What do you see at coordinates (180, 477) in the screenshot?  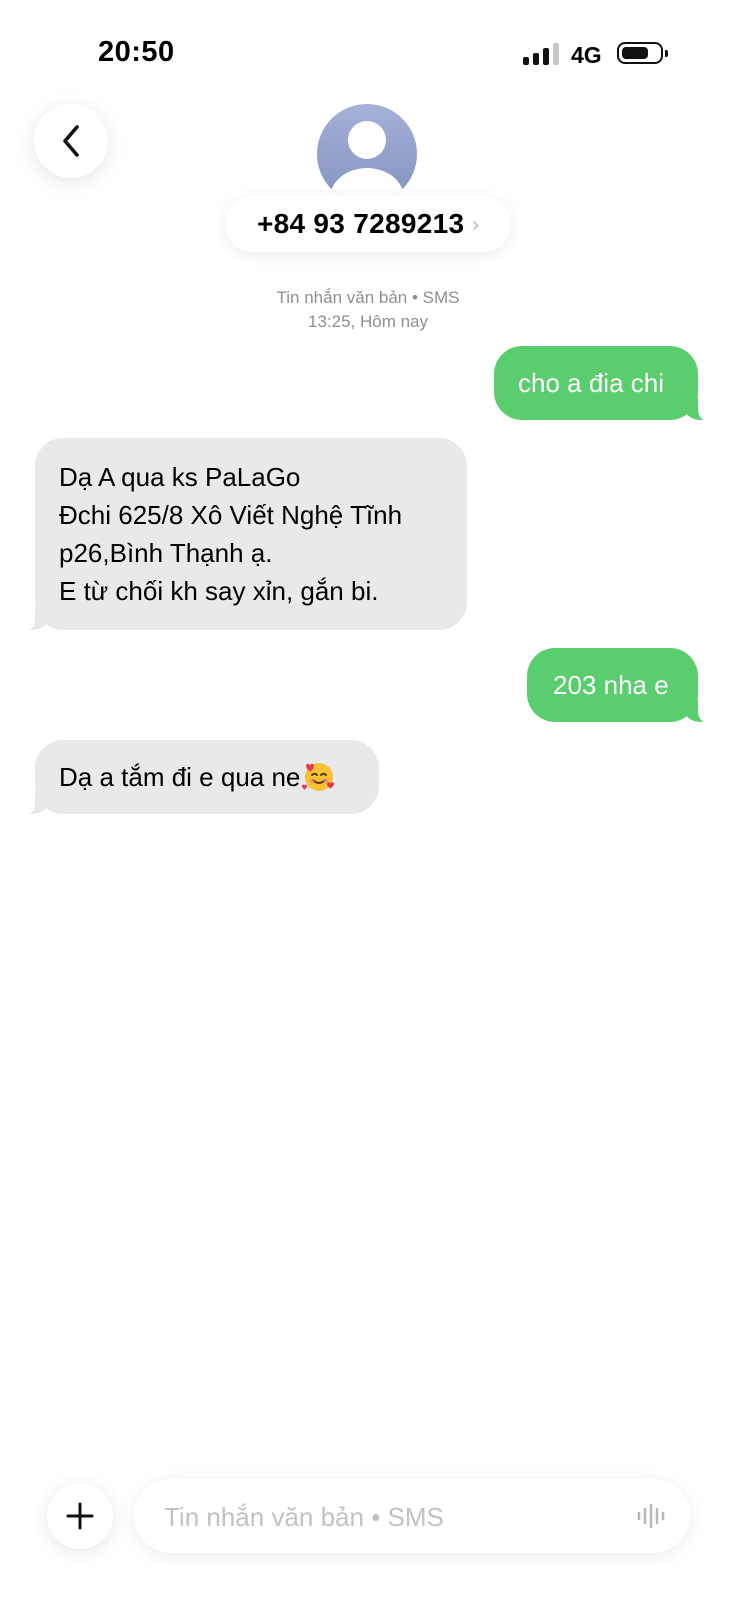 I see `message-text-line: Dạ A qua ks PaLaGo` at bounding box center [180, 477].